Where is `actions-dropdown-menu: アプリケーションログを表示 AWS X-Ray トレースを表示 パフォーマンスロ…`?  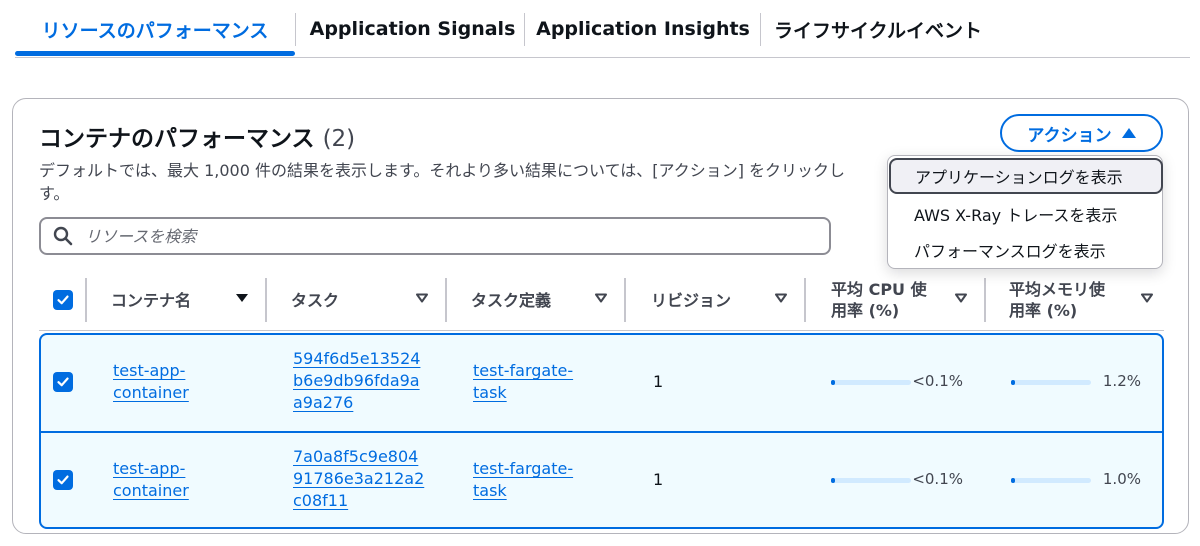 actions-dropdown-menu: アプリケーションログを表示 AWS X-Ray トレースを表示 パフォーマンスロ… is located at coordinates (1025, 212).